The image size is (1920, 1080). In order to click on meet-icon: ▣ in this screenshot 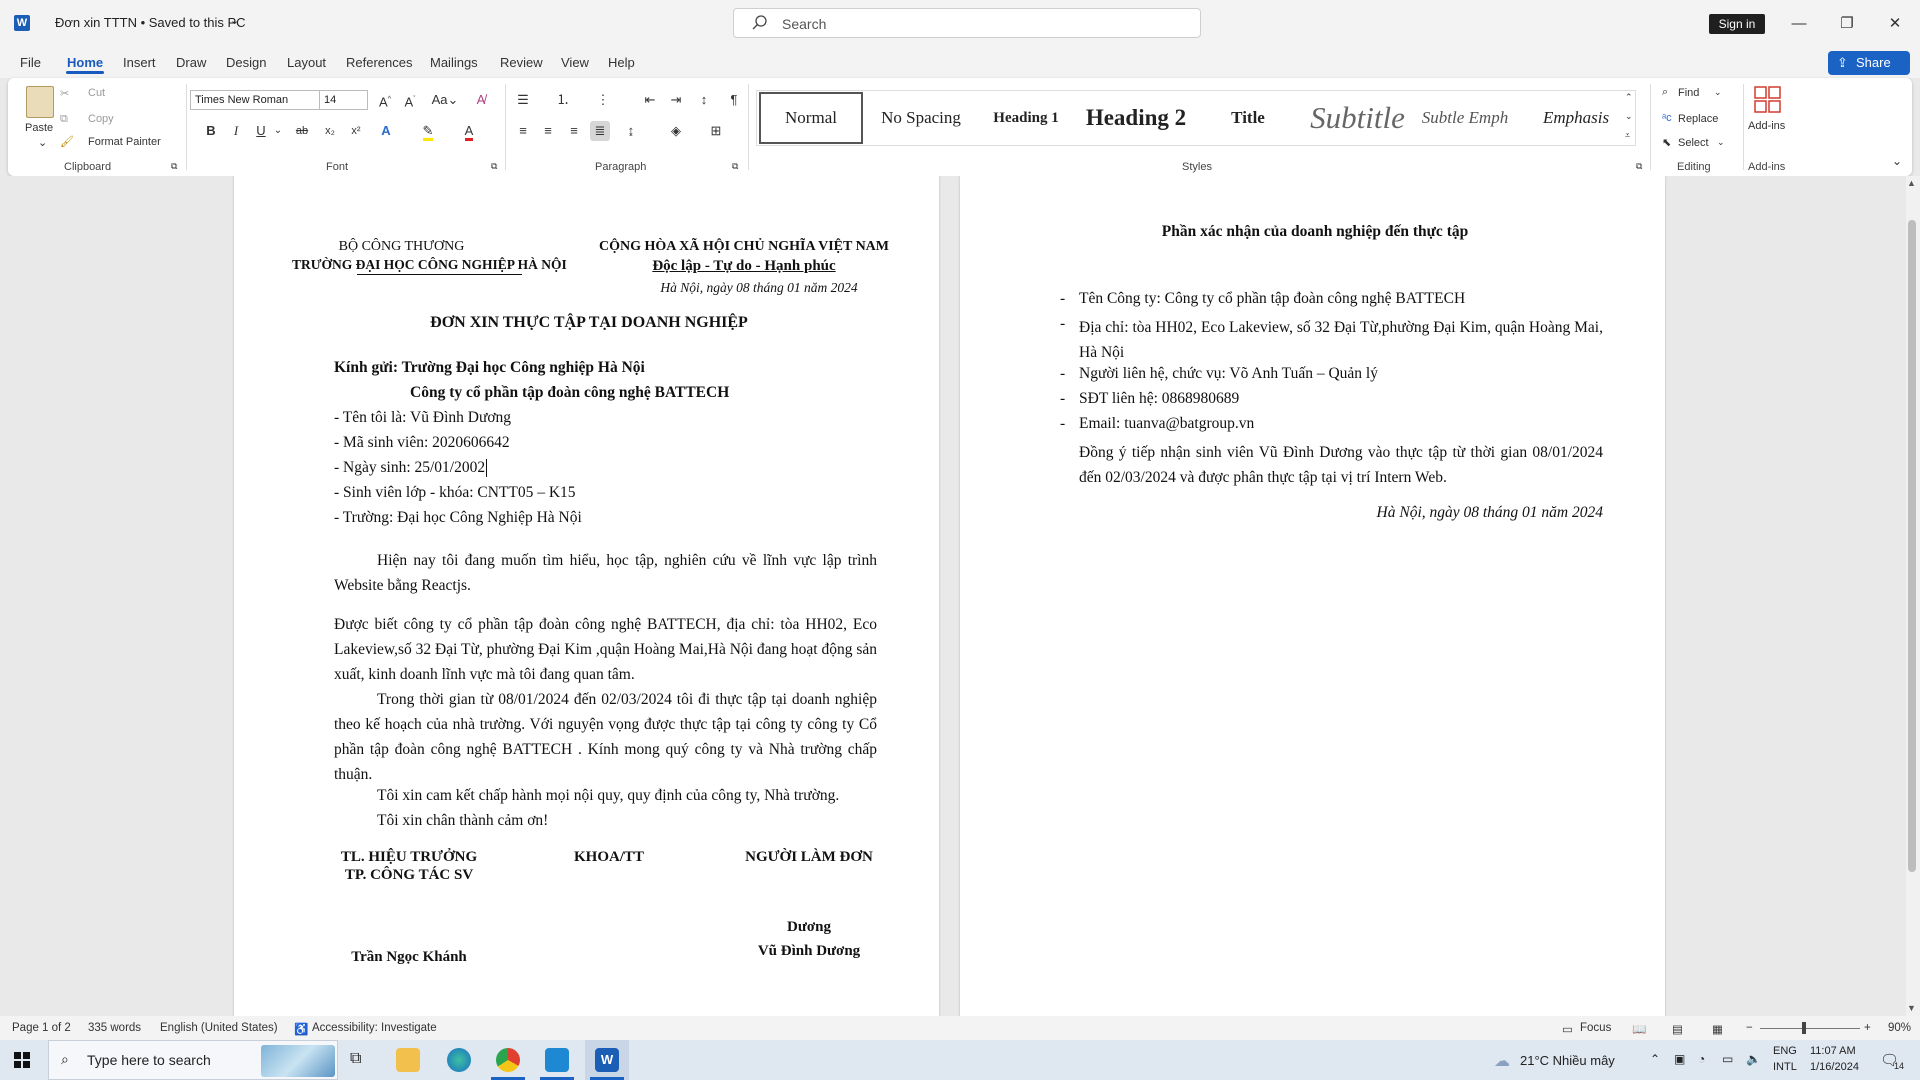, I will do `click(1679, 1059)`.